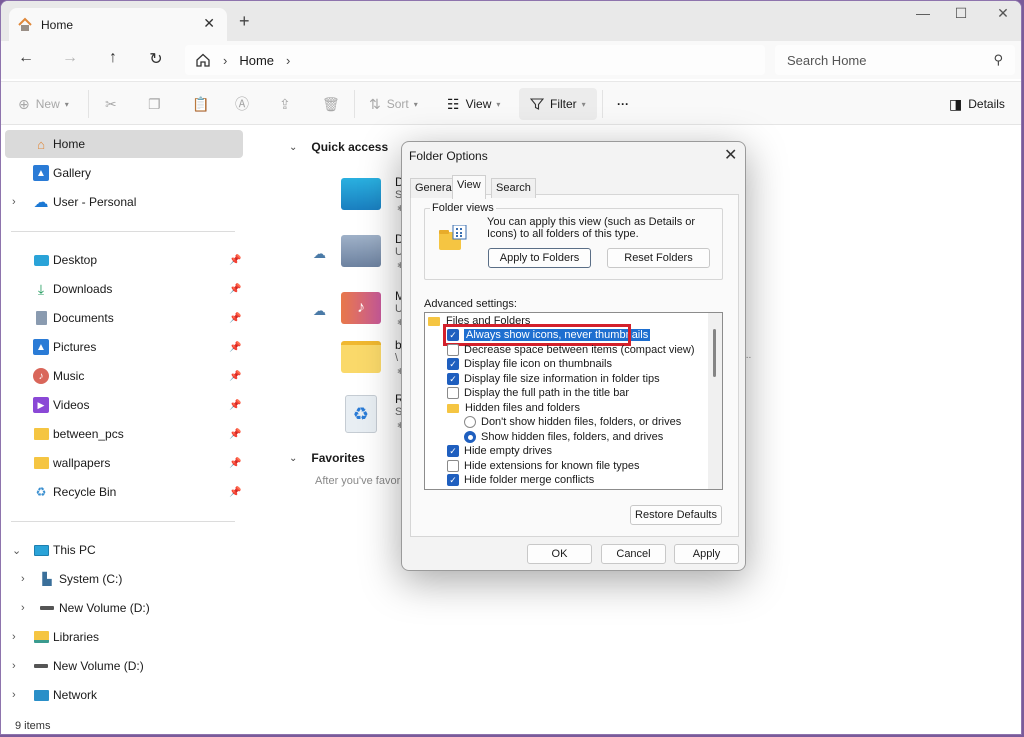 The height and width of the screenshot is (737, 1024). What do you see at coordinates (676, 515) in the screenshot?
I see `restore-defaults-button: Restore Defaults` at bounding box center [676, 515].